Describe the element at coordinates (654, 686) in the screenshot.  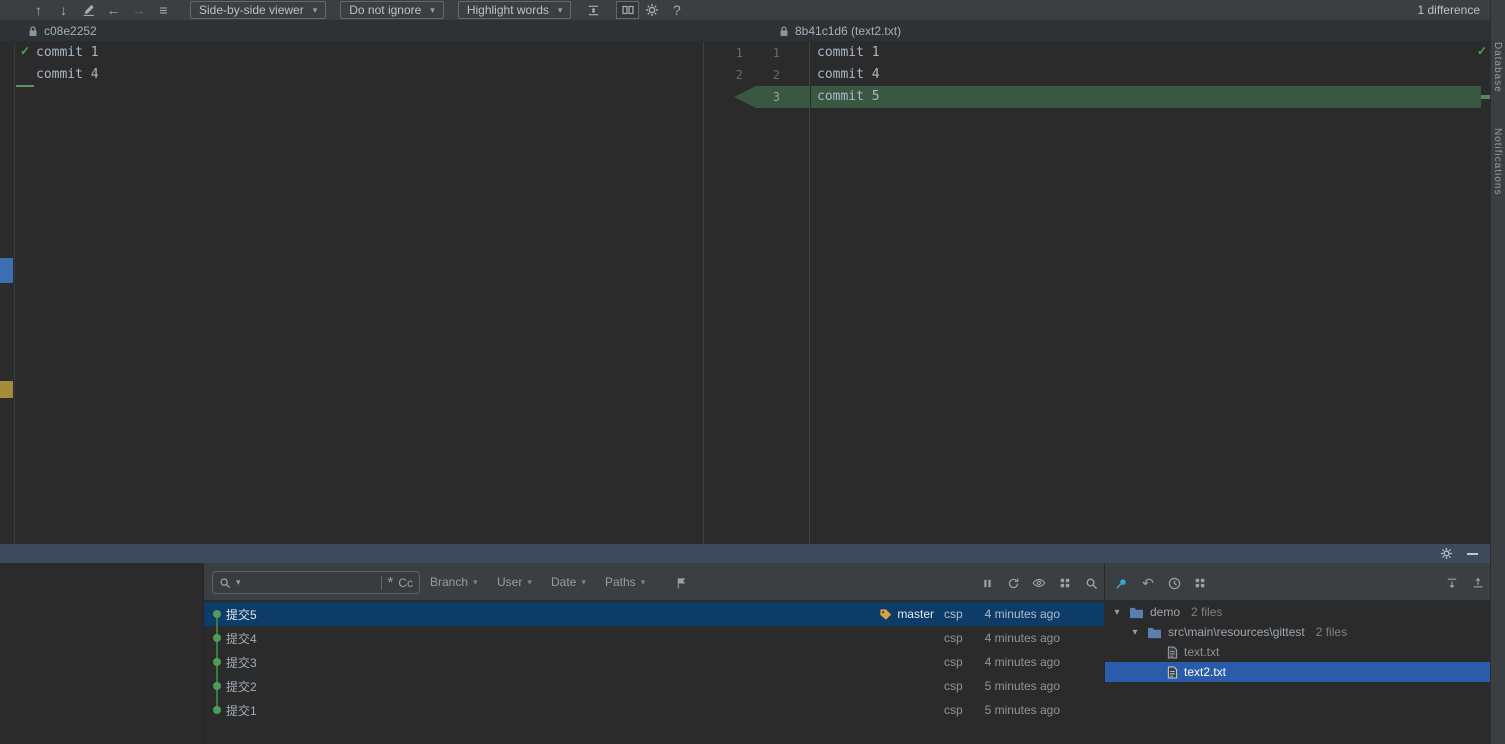
I see `commit-row: 提交2 csp 5 minutes ago` at that location.